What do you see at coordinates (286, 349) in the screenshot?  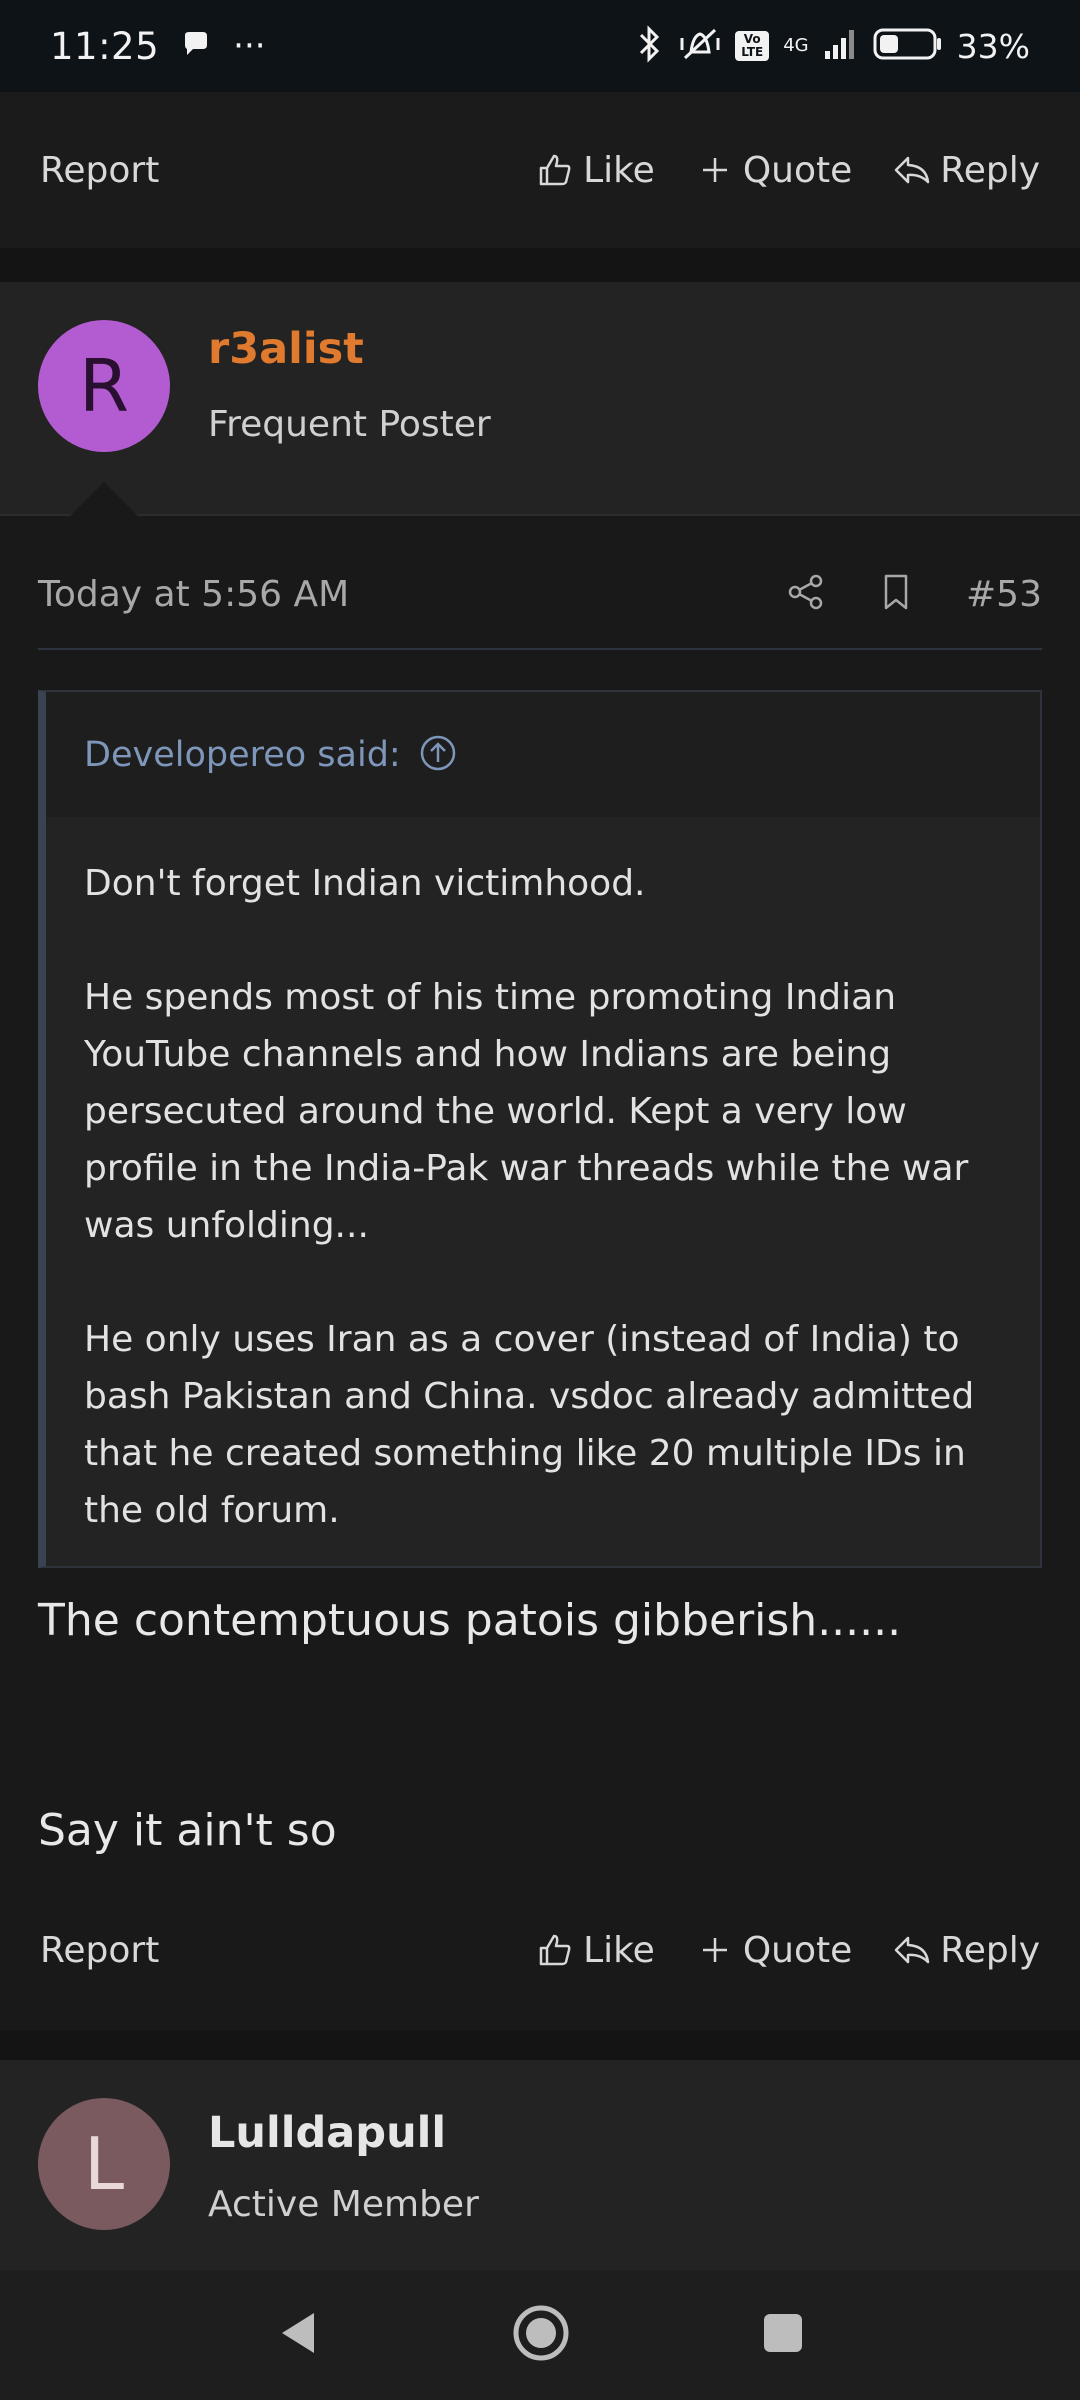 I see `username-link: r3alist` at bounding box center [286, 349].